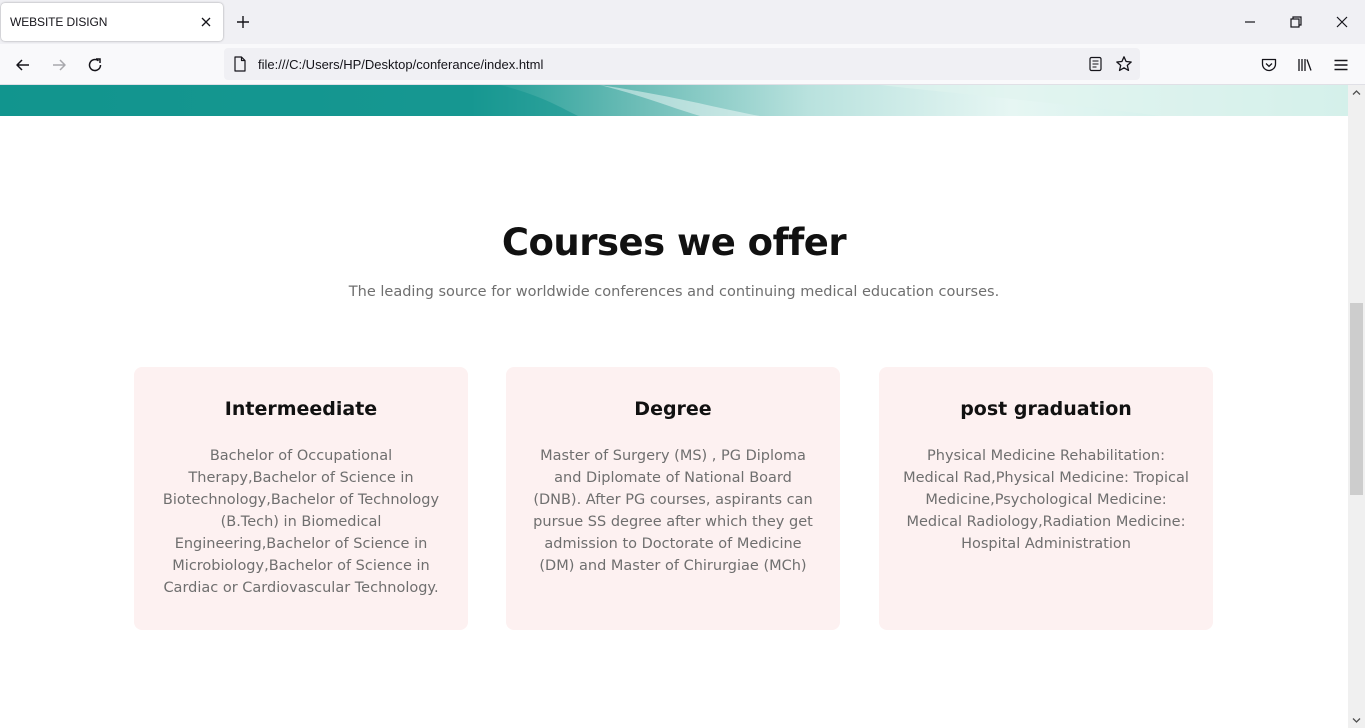  Describe the element at coordinates (673, 409) in the screenshot. I see `course-card-title: Degree` at that location.